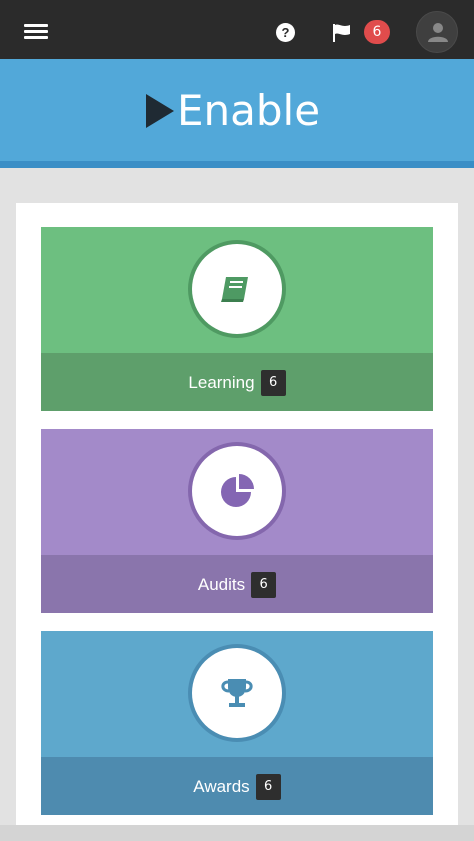 The height and width of the screenshot is (841, 474). I want to click on tile-awards-label: Awards, so click(221, 786).